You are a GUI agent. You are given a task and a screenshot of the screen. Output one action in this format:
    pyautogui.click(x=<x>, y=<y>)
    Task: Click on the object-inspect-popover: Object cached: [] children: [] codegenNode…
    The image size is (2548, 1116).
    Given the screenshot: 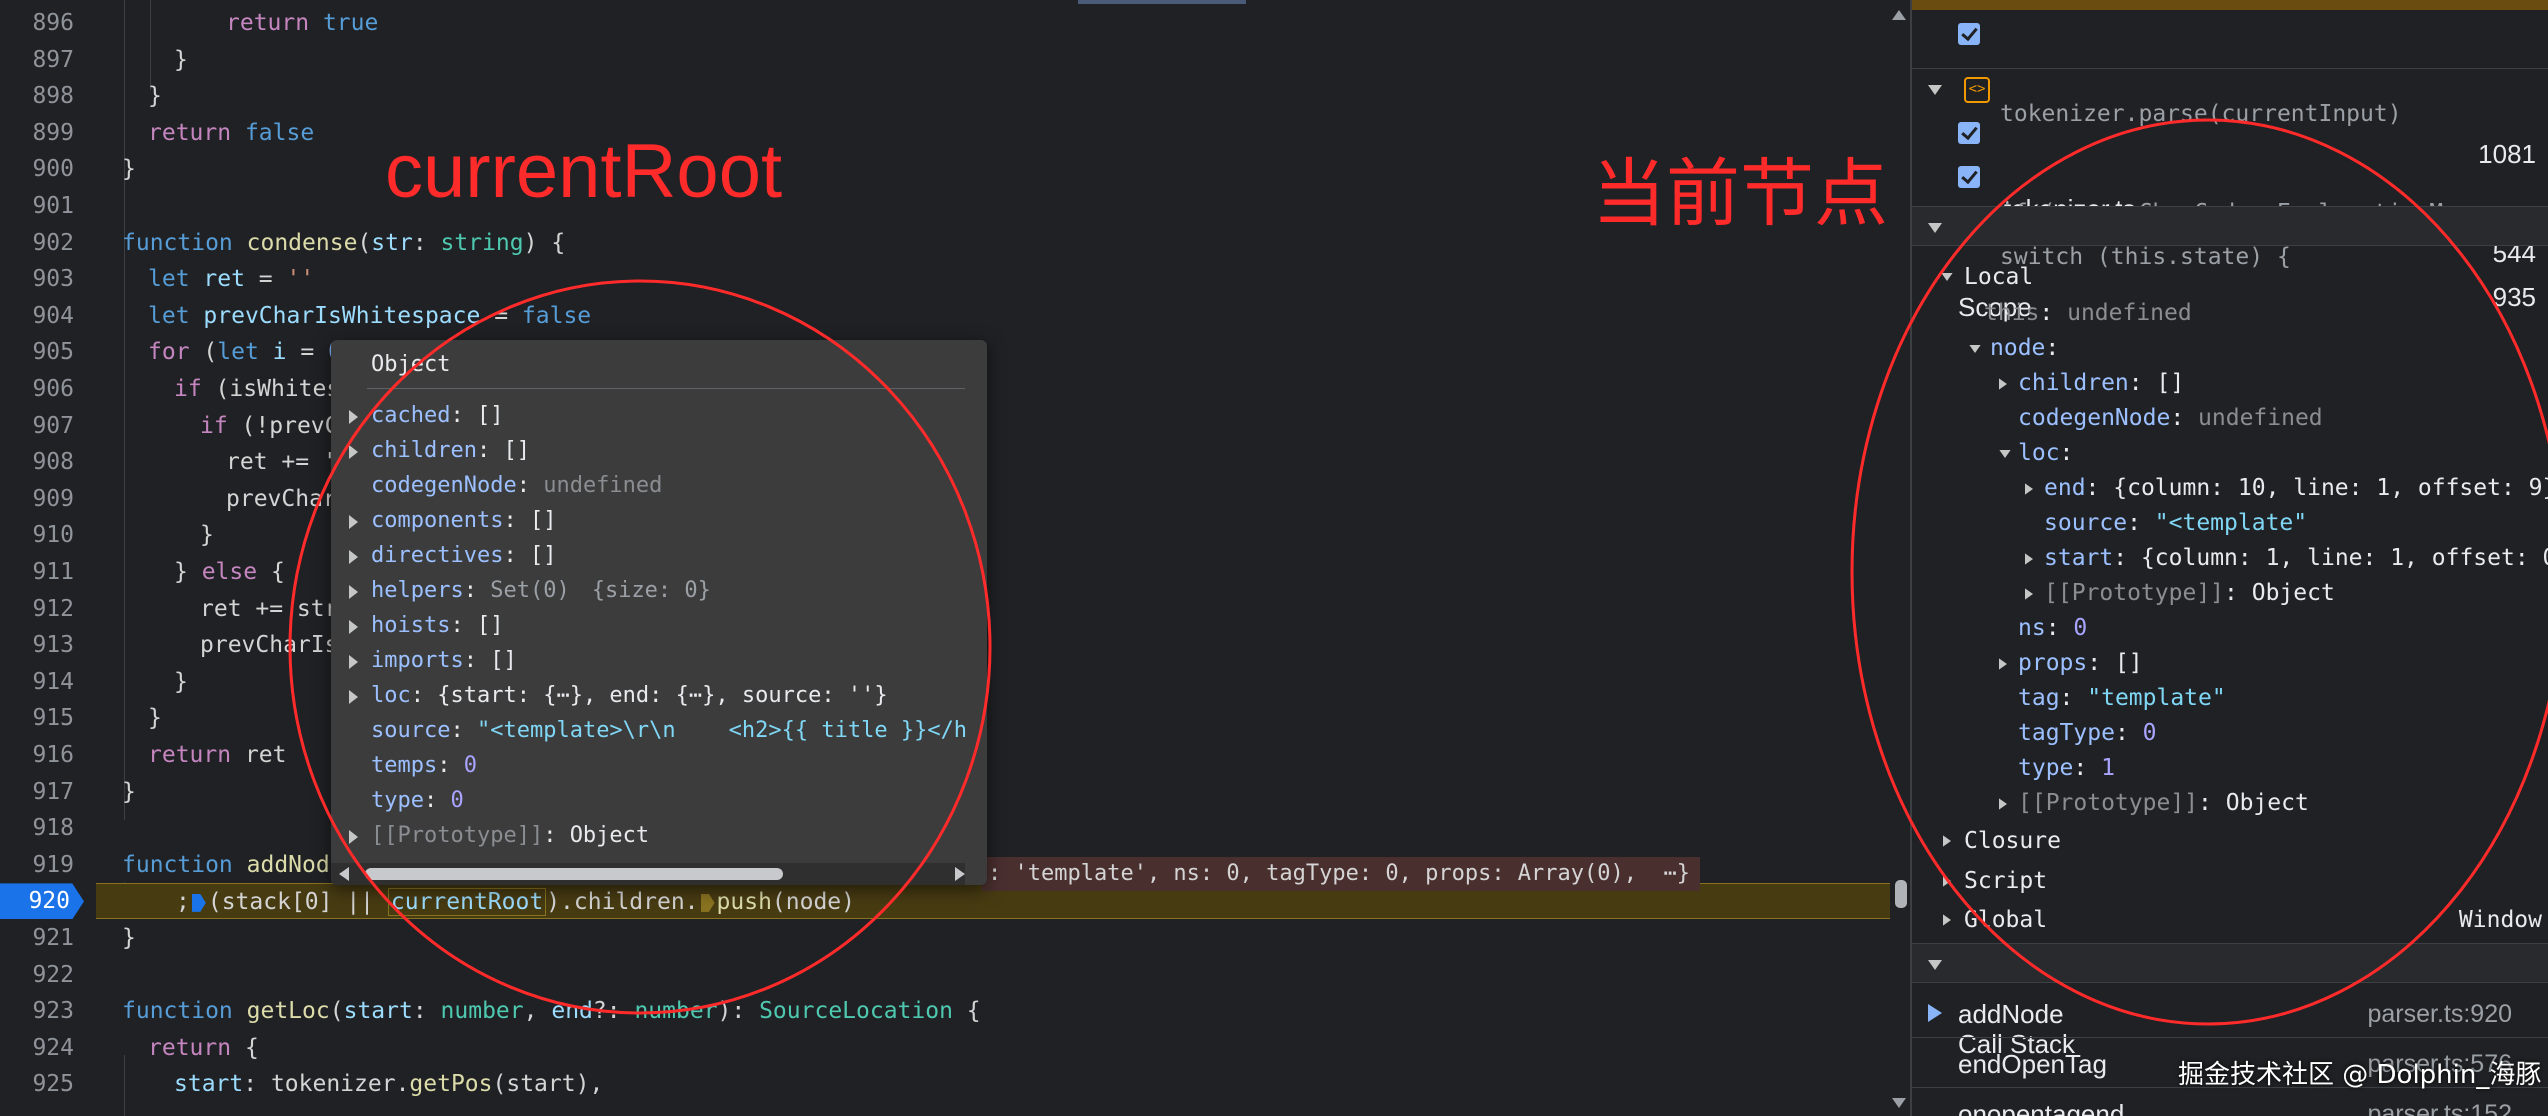 What is the action you would take?
    pyautogui.click(x=659, y=612)
    